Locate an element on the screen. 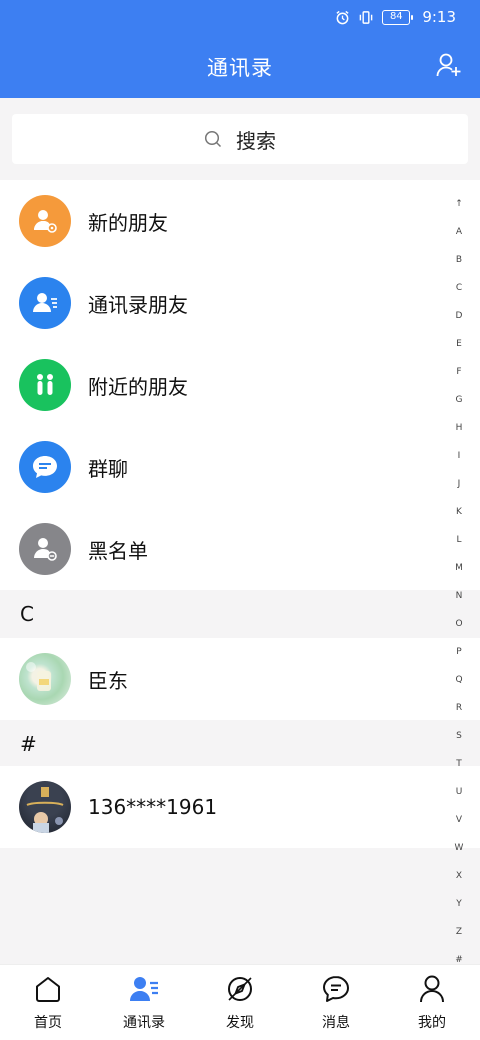 Image resolution: width=480 pixels, height=1040 pixels. tab-label: 发现 is located at coordinates (240, 1023).